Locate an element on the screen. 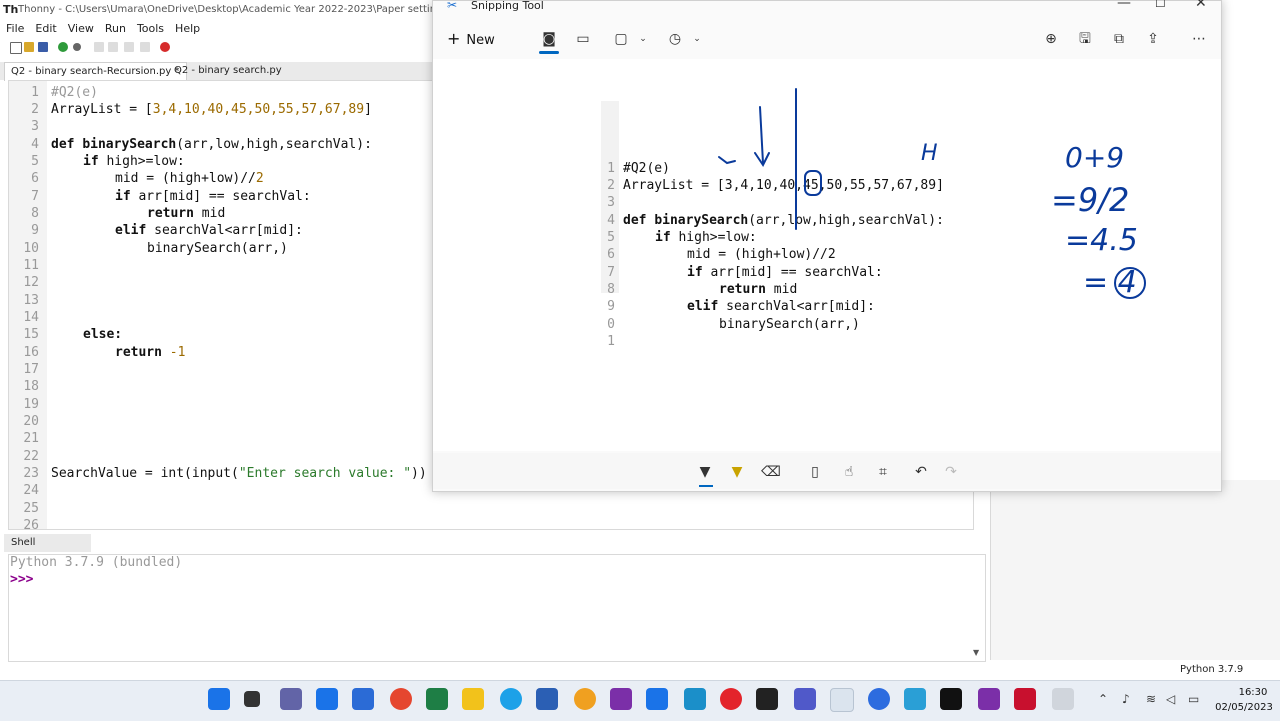  tiktok-icon is located at coordinates (951, 699).